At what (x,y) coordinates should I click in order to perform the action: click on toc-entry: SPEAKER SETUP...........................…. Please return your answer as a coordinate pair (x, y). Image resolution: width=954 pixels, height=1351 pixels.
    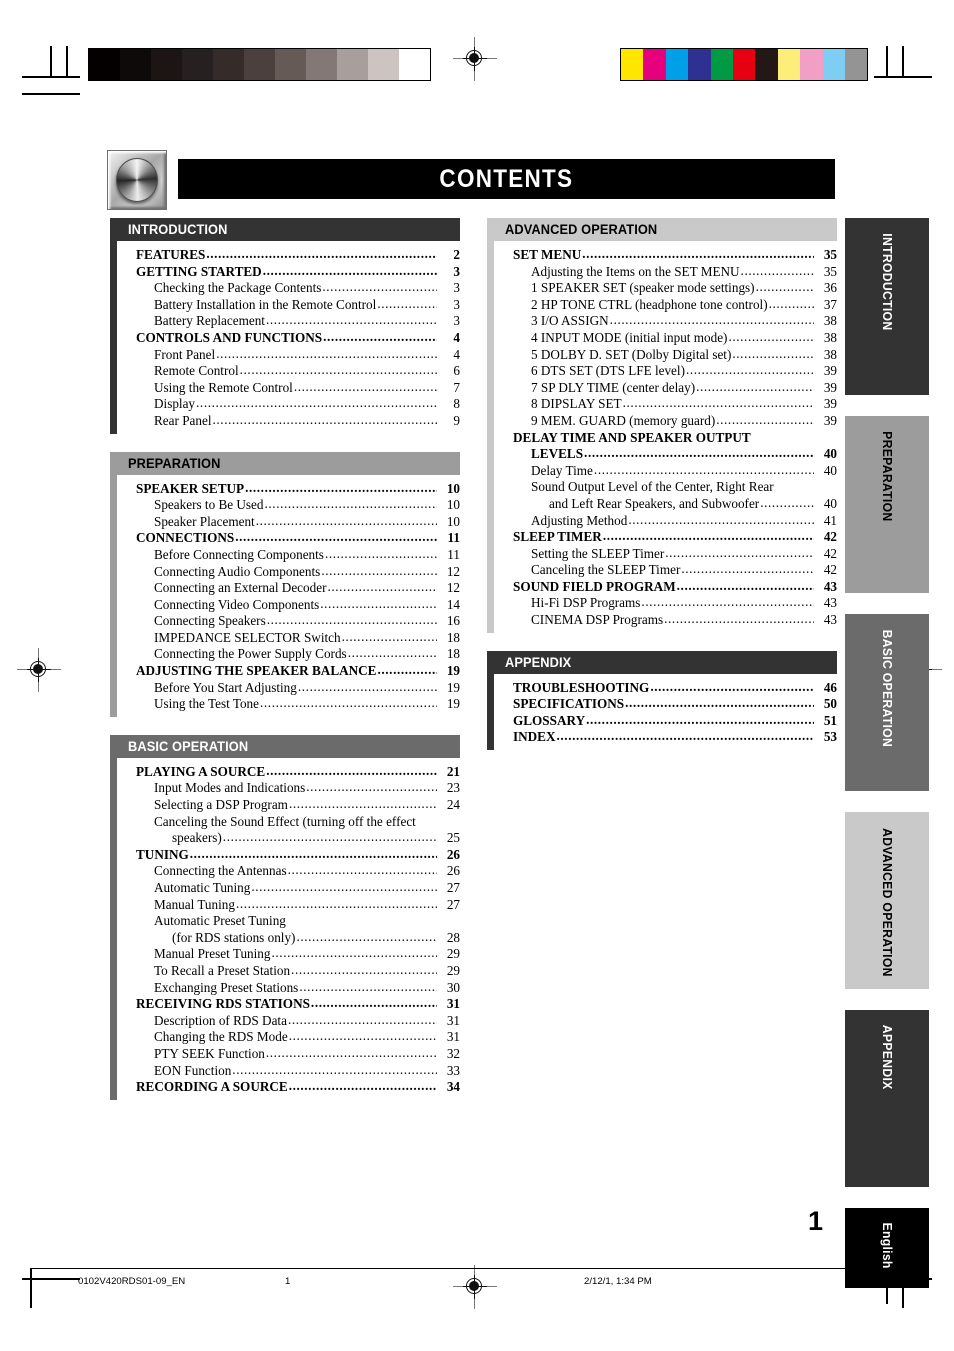
    Looking at the image, I should click on (285, 489).